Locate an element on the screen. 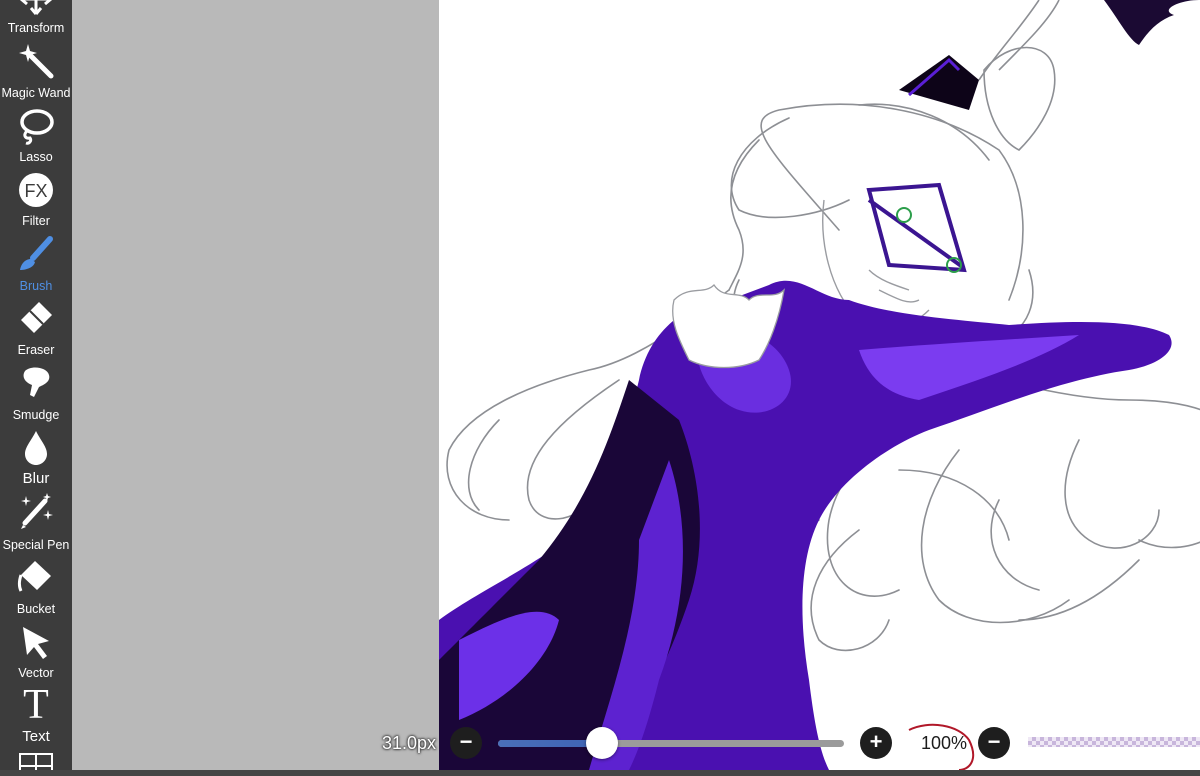 The height and width of the screenshot is (776, 1200). size-increase-button: + is located at coordinates (876, 743).